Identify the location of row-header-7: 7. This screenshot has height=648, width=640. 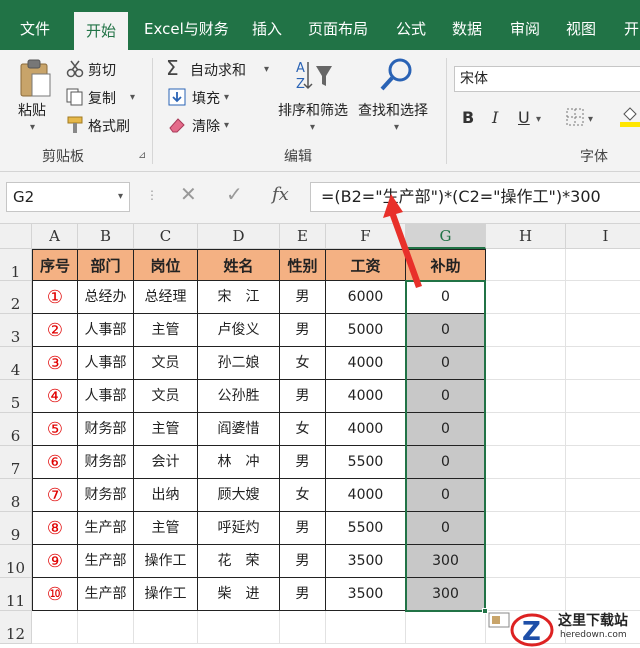
(16, 462).